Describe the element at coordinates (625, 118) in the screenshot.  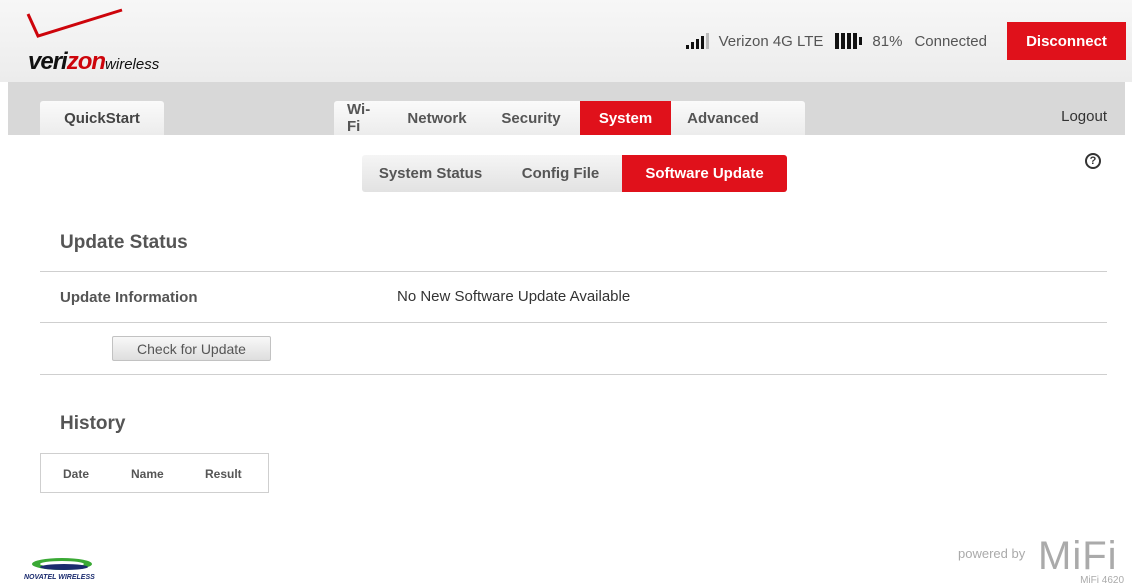
I see `tab-system: System` at that location.